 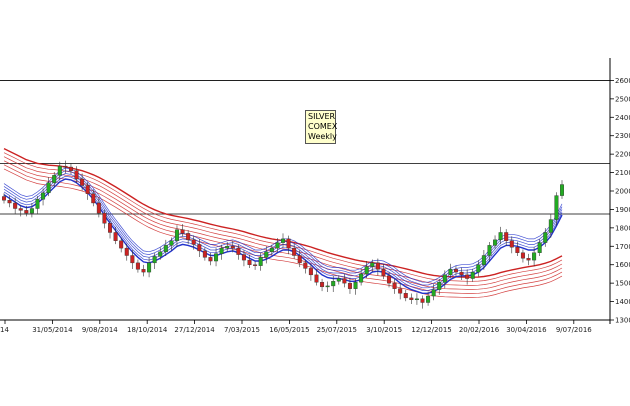 I want to click on x-tick-label-3: 18/10/2014, so click(x=147, y=330).